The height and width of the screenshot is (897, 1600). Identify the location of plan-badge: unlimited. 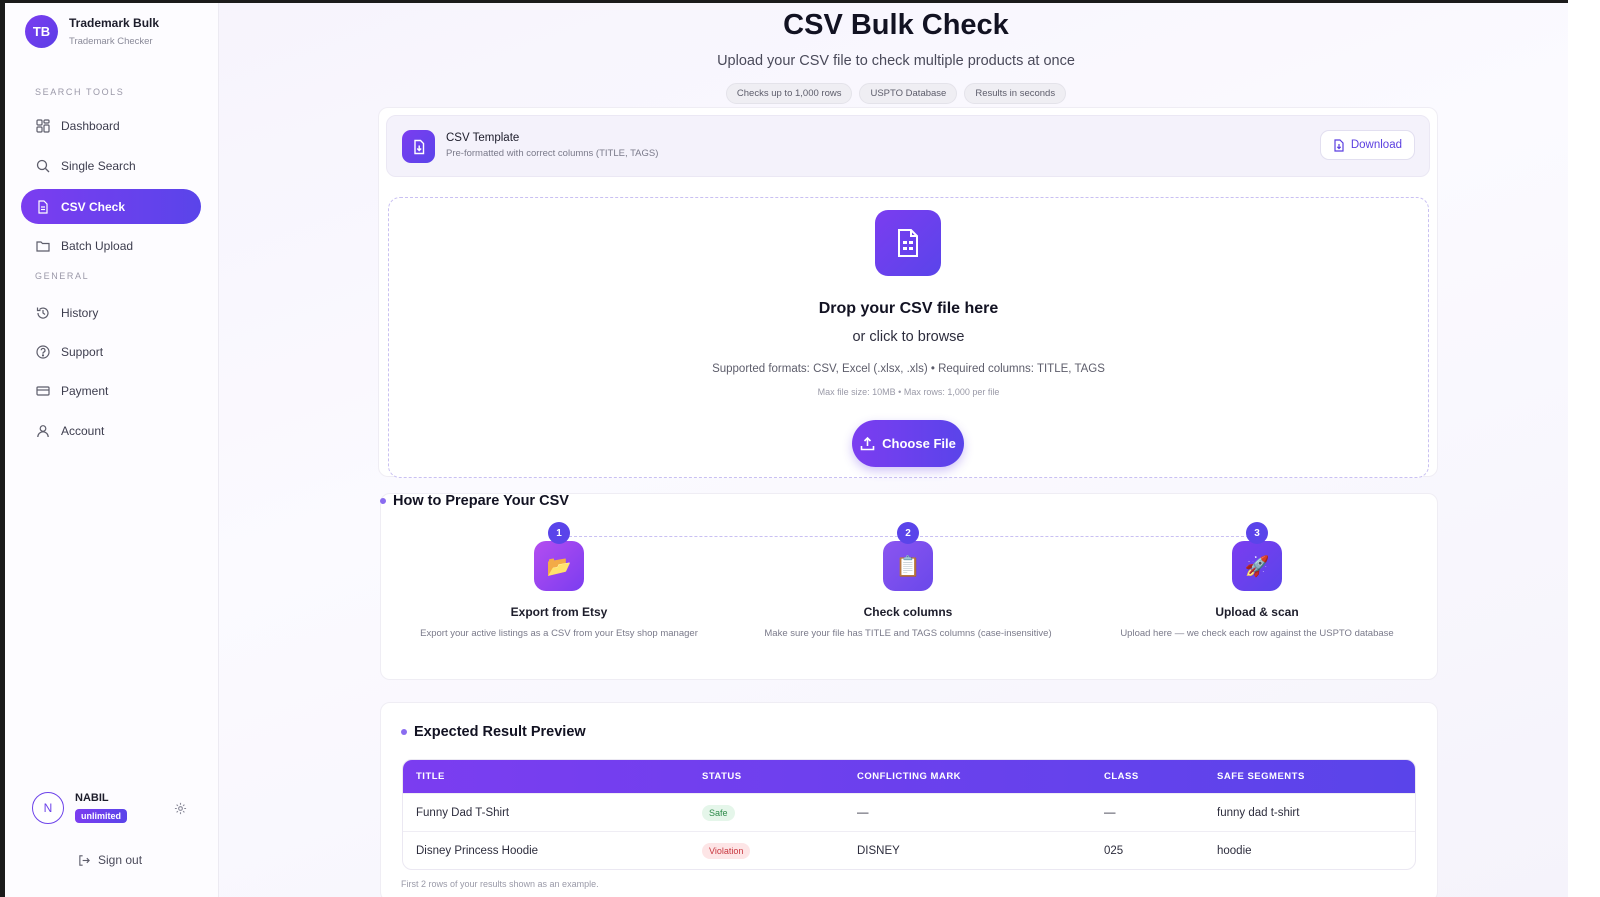
(101, 816).